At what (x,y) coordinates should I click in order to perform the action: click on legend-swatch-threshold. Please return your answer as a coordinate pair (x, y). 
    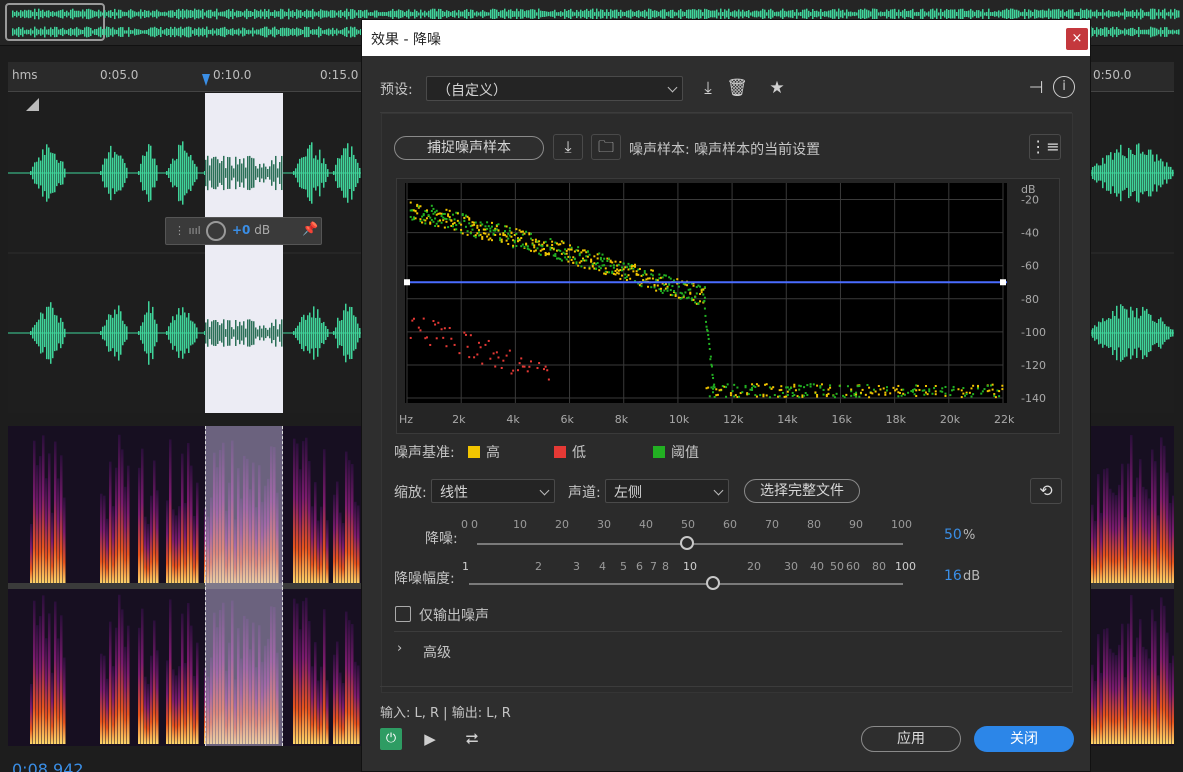
    Looking at the image, I should click on (659, 452).